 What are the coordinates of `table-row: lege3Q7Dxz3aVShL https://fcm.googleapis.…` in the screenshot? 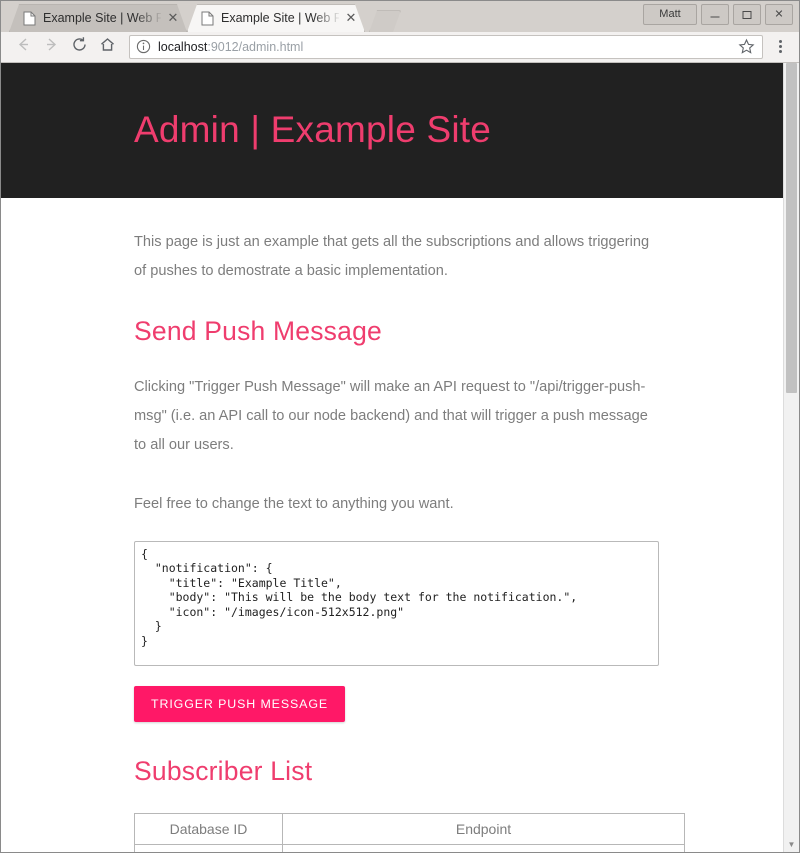 It's located at (409, 847).